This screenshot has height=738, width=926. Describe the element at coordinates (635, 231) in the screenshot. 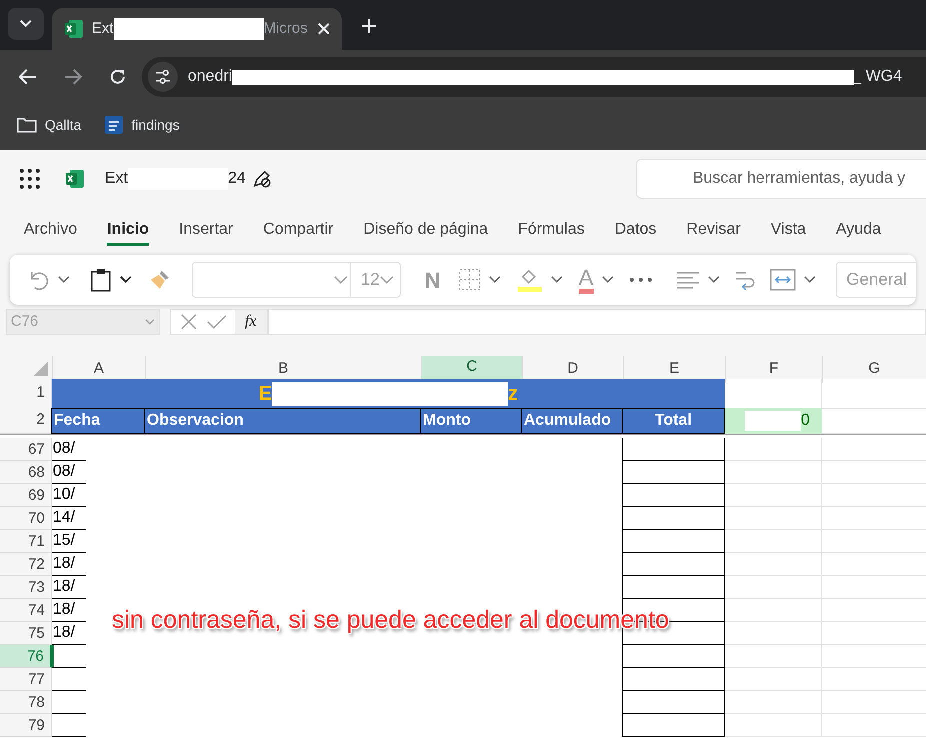

I see `menu-tab: Datos` at that location.